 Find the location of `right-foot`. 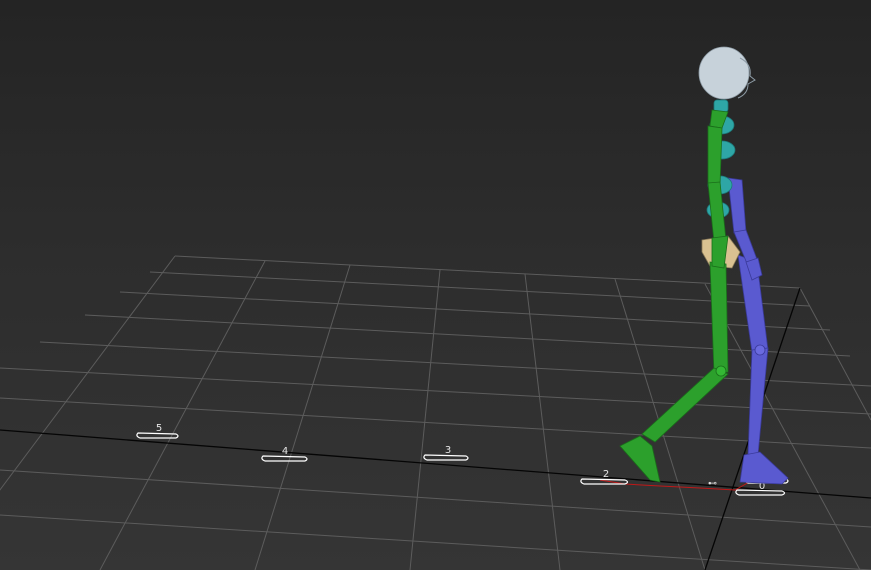

right-foot is located at coordinates (764, 468).